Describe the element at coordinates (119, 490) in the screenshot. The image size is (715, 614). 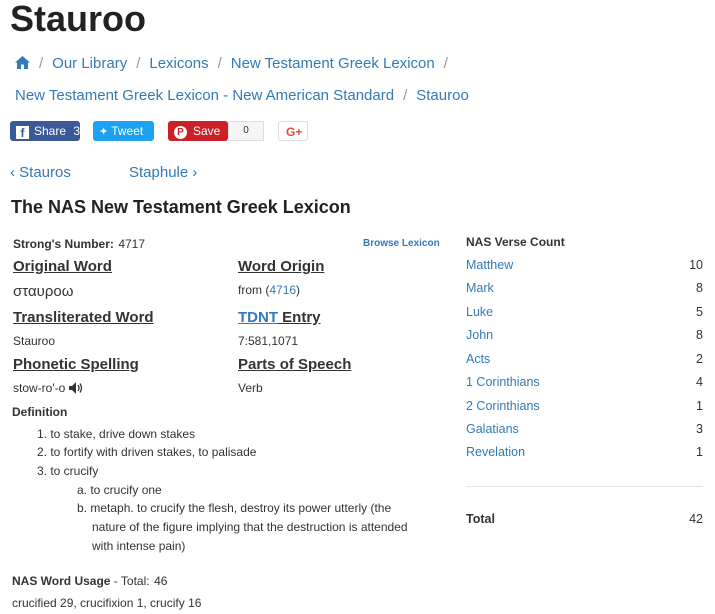
I see `definition-item-3a: a. to crucify one` at that location.